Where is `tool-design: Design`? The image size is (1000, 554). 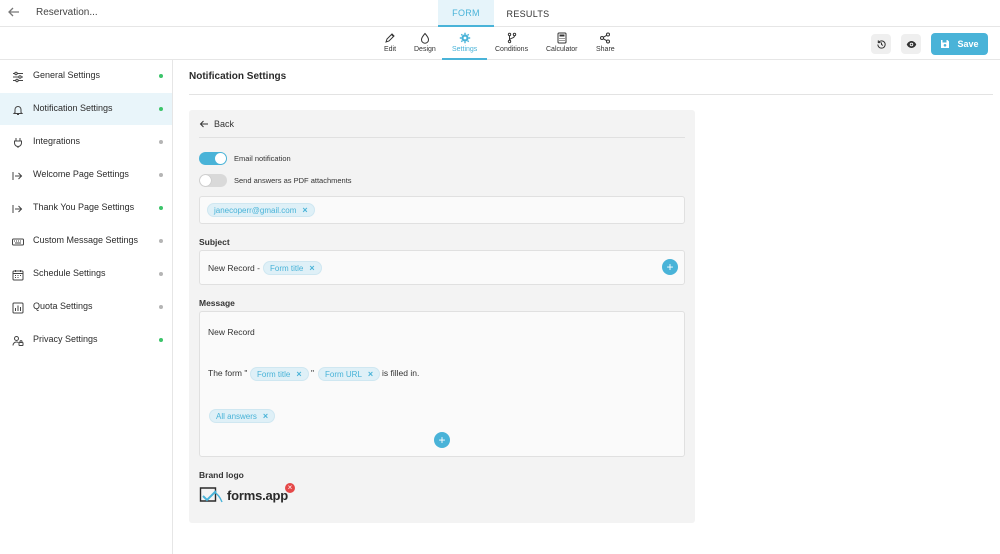
tool-design: Design is located at coordinates (425, 46).